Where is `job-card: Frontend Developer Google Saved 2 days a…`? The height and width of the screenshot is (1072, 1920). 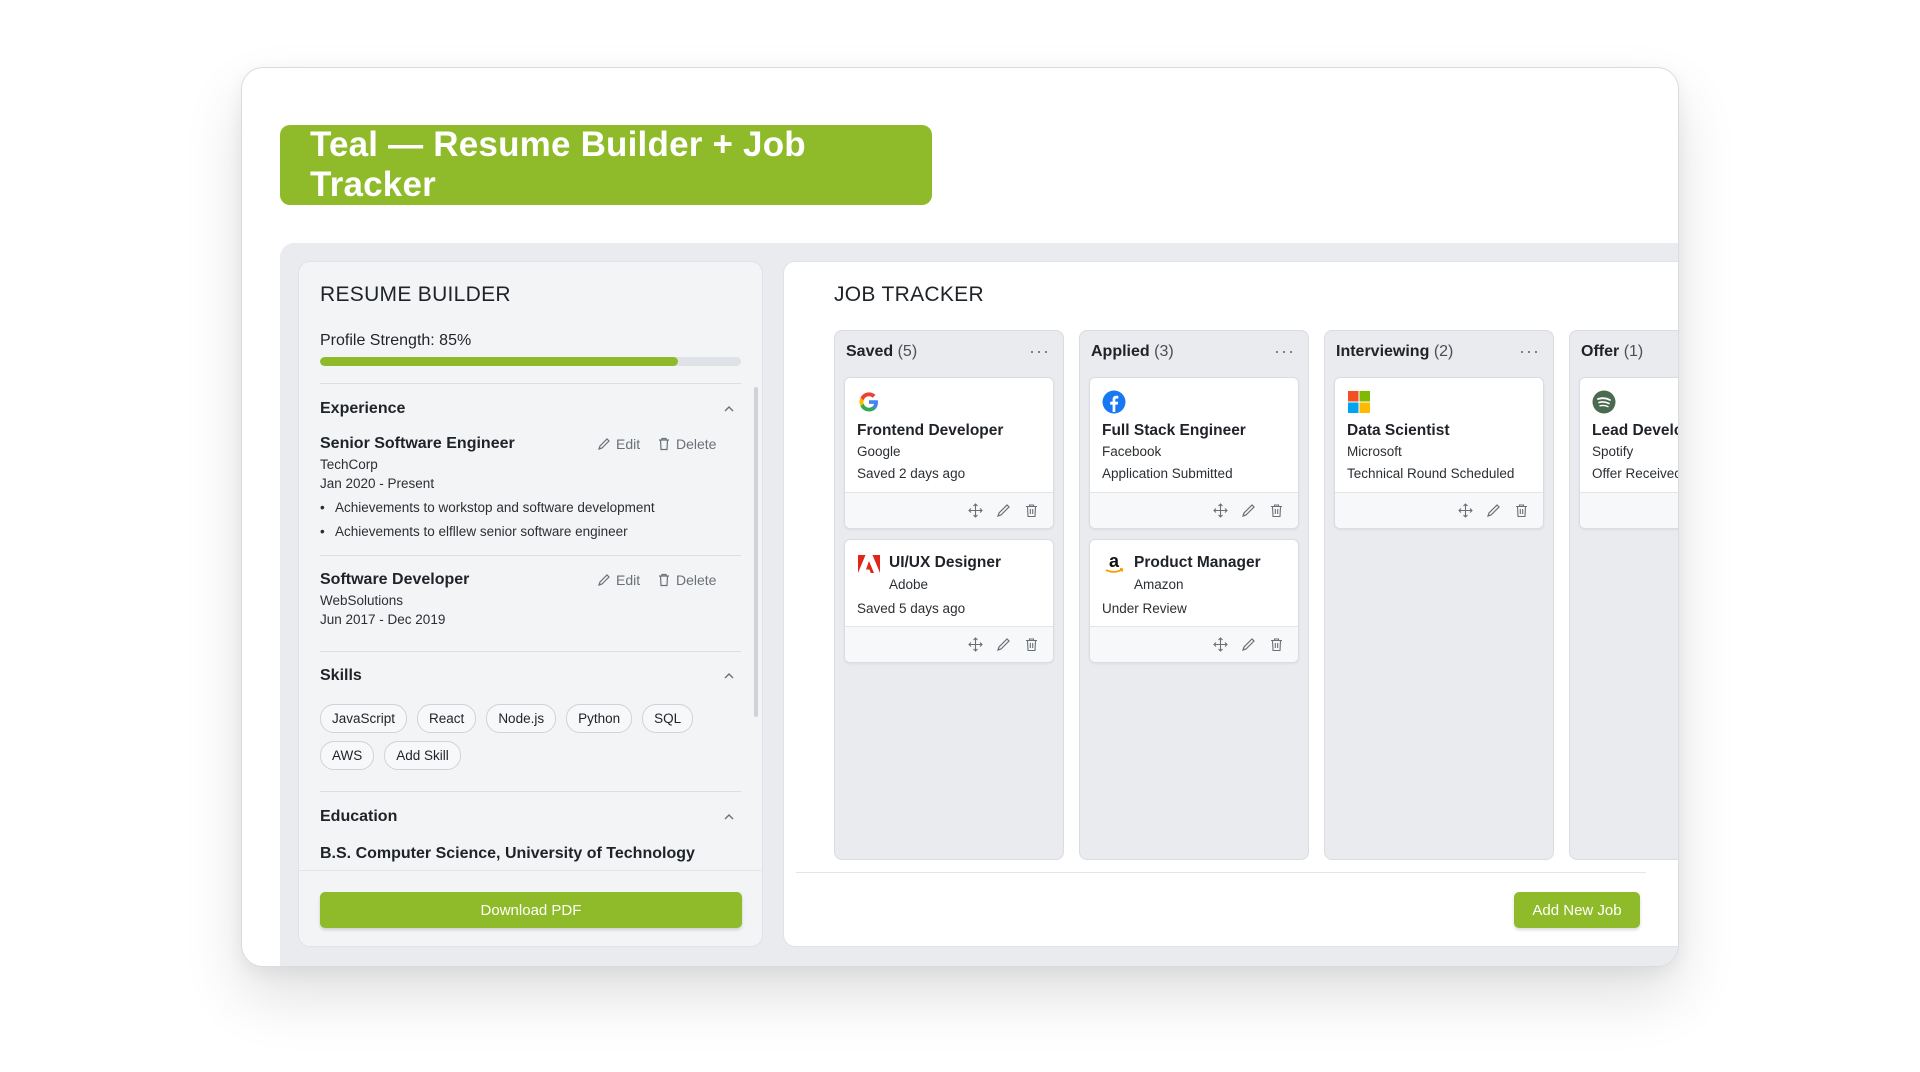 job-card: Frontend Developer Google Saved 2 days a… is located at coordinates (949, 453).